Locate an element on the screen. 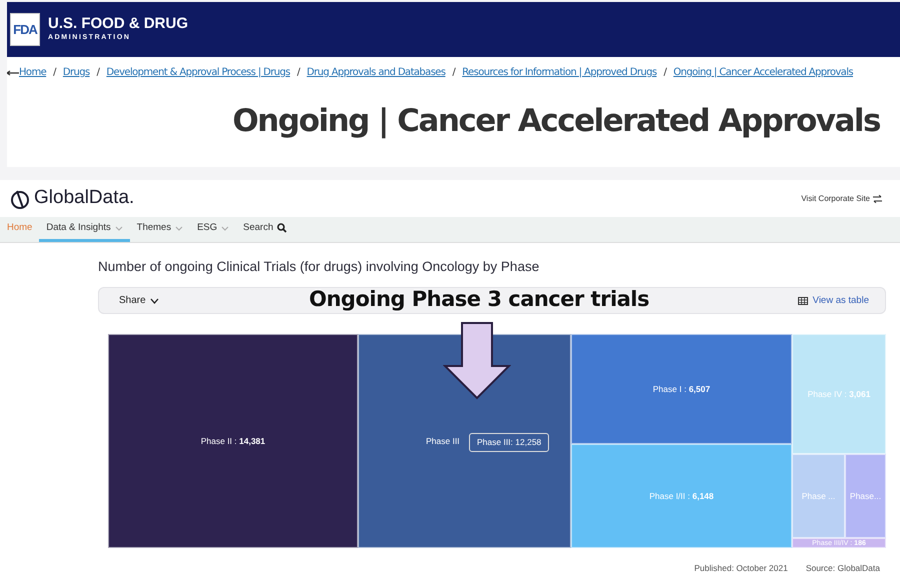 This screenshot has height=575, width=900. back-arrow-icon is located at coordinates (13, 73).